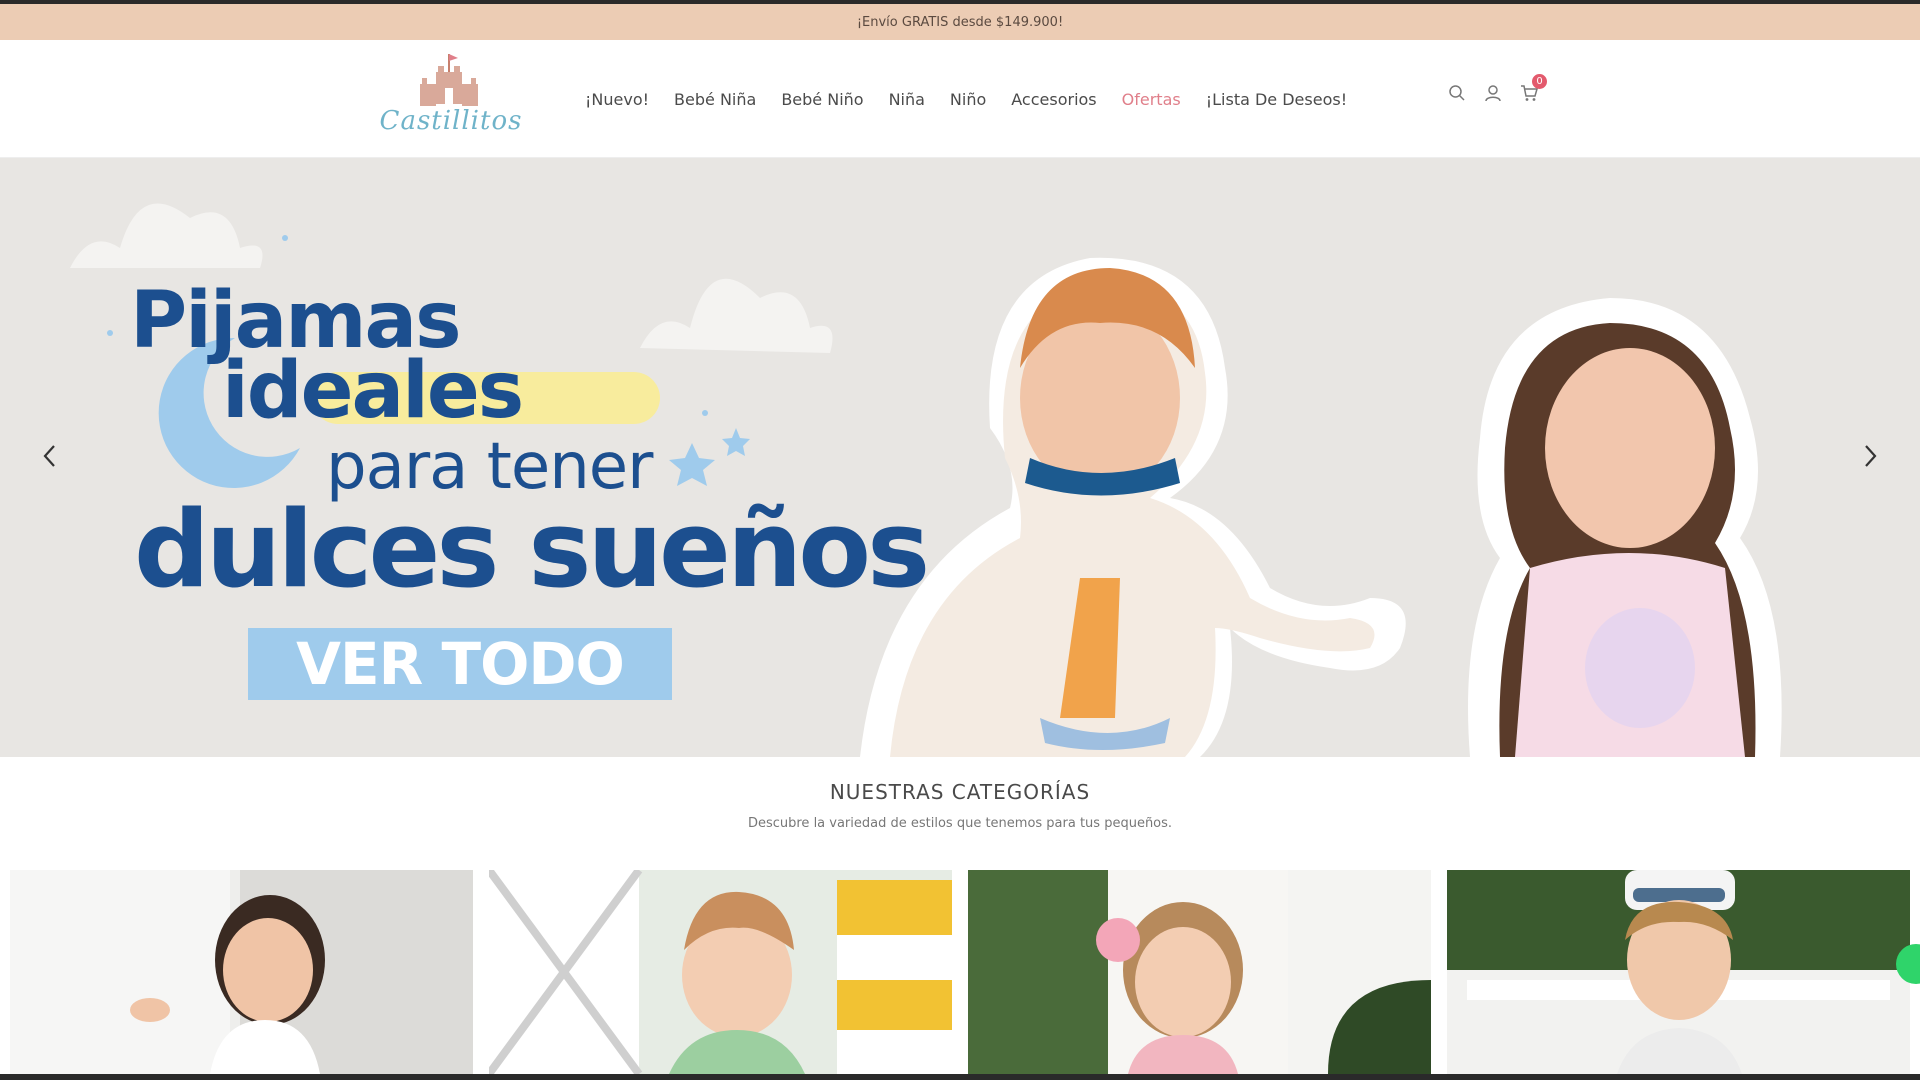  I want to click on cart-icon: 0, so click(1533, 88).